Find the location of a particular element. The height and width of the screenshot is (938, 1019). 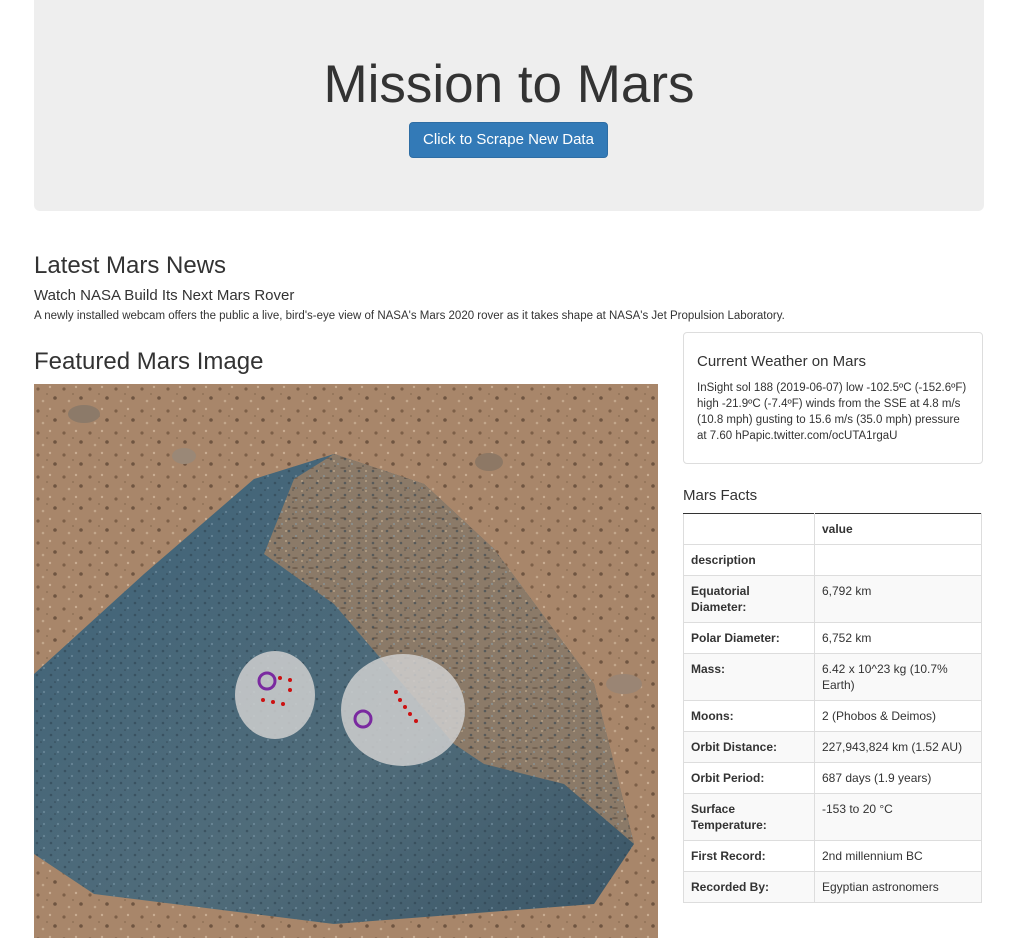

fact-label: Polar Diameter: is located at coordinates (749, 638).